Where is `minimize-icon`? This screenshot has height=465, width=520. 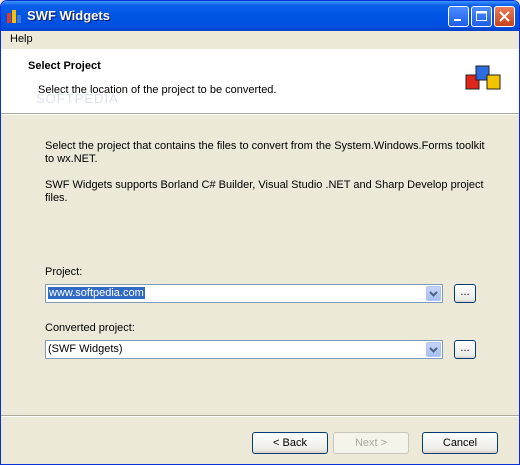
minimize-icon is located at coordinates (457, 20).